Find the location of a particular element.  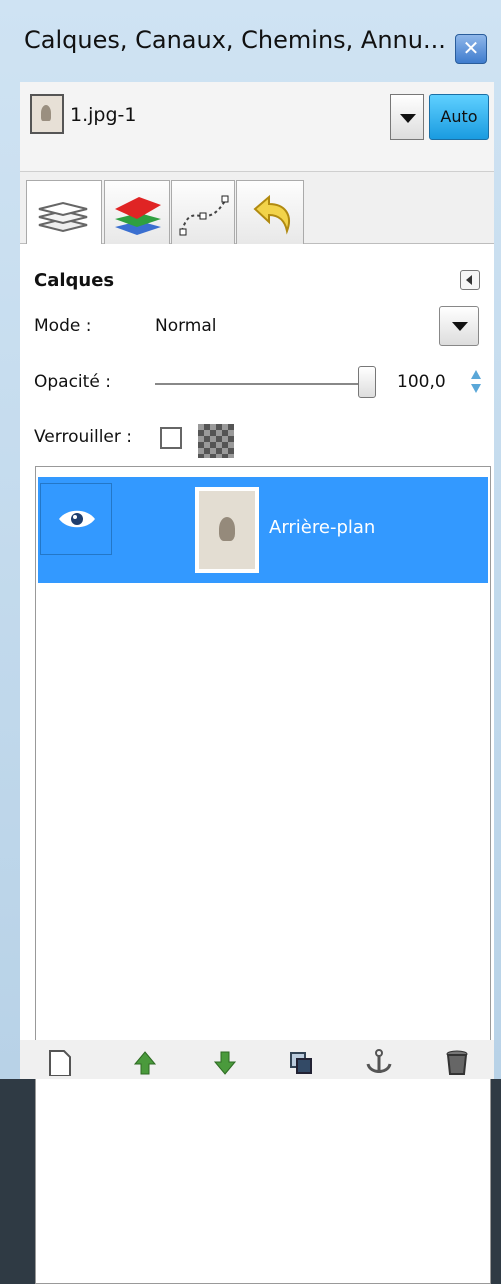

raise-layer-button is located at coordinates (144, 1061).